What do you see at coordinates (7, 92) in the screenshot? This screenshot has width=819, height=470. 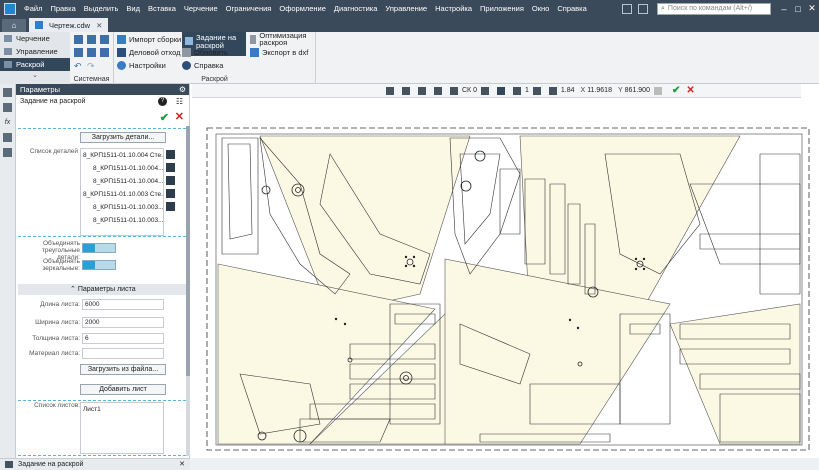 I see `tree-icon` at bounding box center [7, 92].